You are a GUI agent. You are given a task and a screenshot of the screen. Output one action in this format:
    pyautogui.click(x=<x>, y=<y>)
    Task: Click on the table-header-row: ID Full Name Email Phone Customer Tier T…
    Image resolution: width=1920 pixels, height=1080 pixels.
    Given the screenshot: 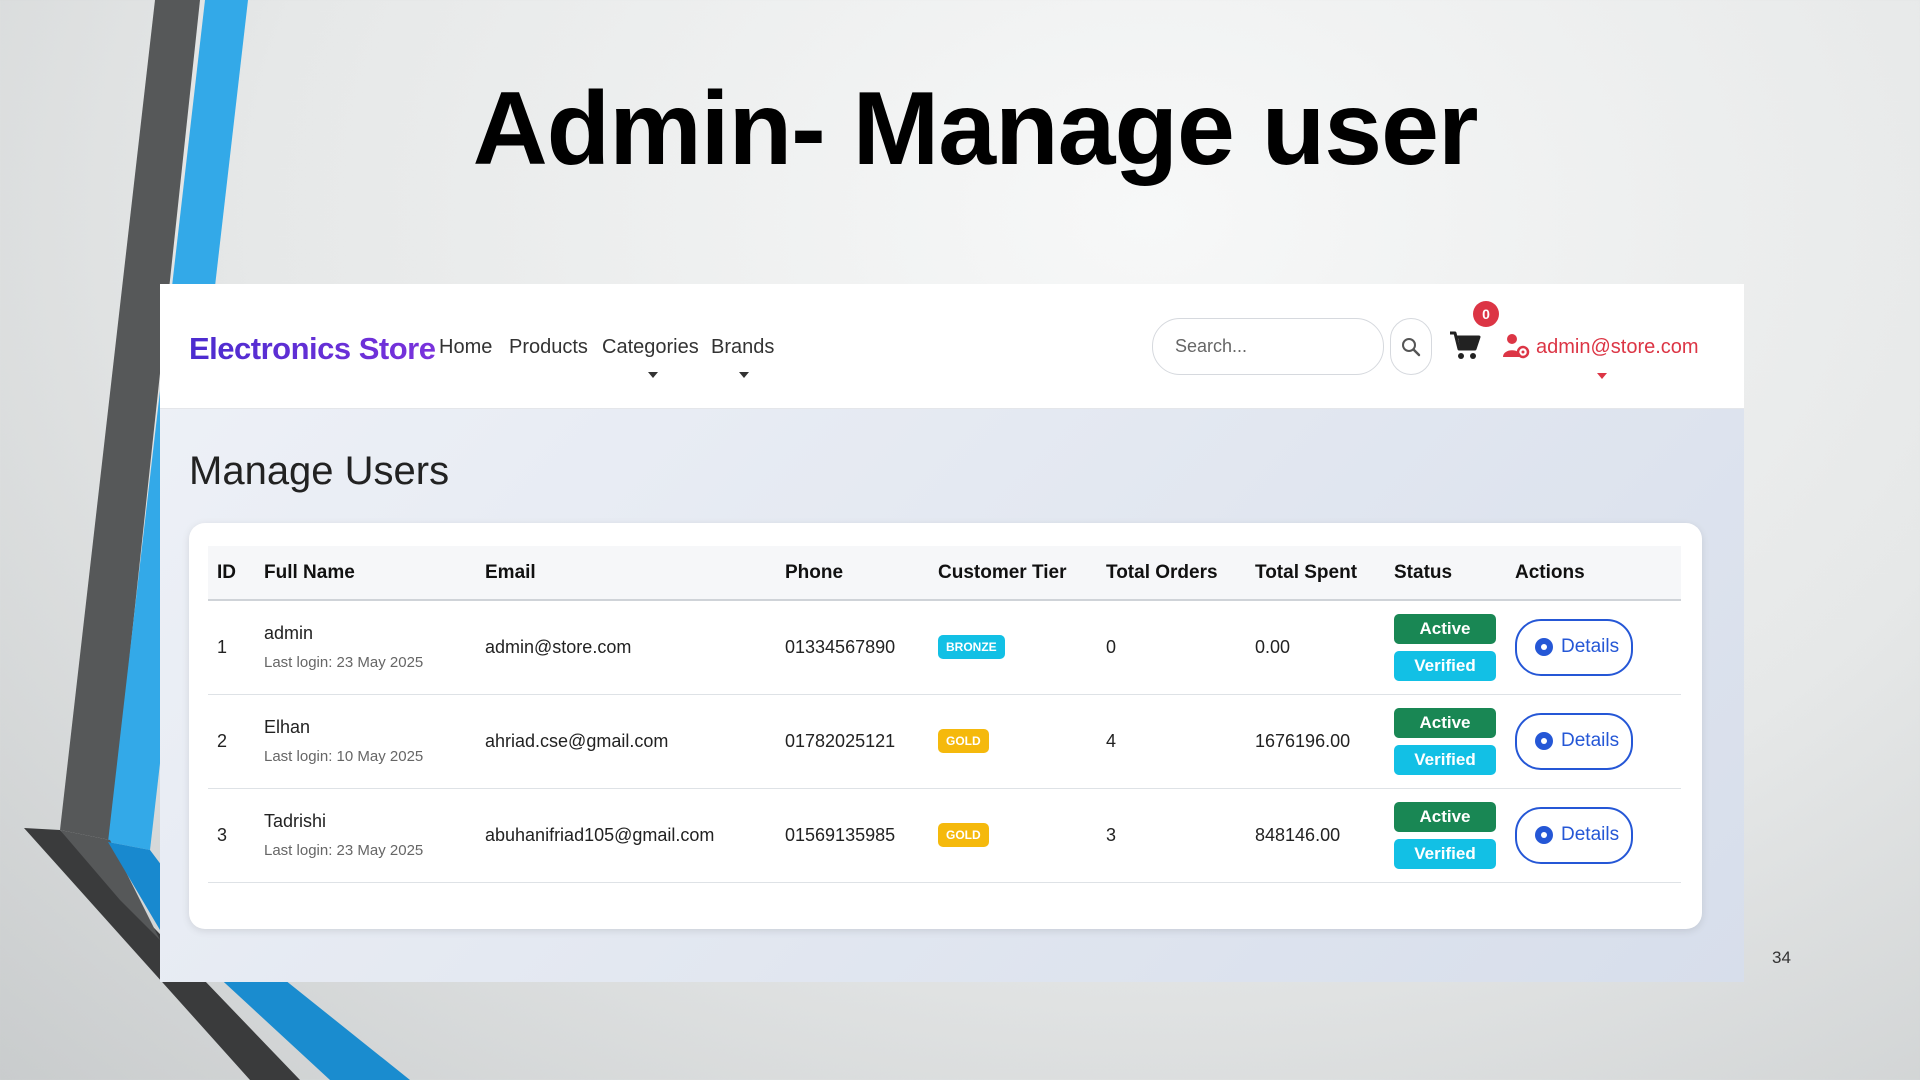 What is the action you would take?
    pyautogui.click(x=944, y=573)
    